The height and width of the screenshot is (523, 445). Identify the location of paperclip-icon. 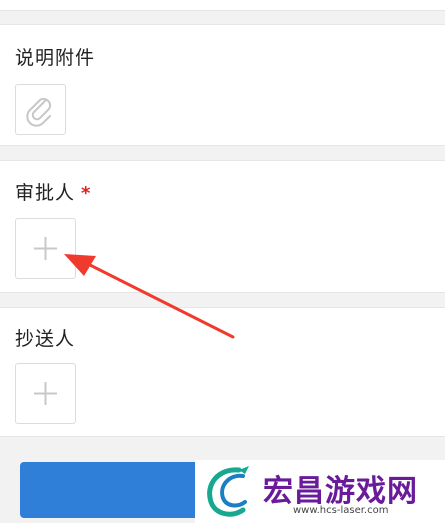
(39, 112).